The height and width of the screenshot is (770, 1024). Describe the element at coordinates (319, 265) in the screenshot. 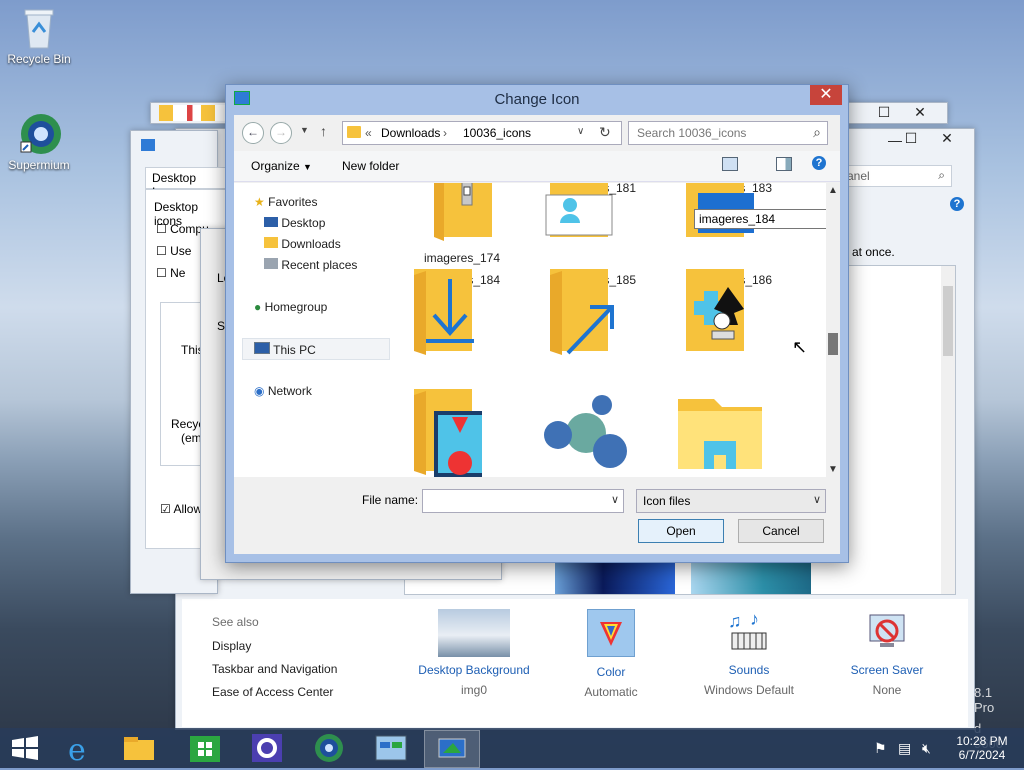

I see `nav-recent-label: Recent places` at that location.